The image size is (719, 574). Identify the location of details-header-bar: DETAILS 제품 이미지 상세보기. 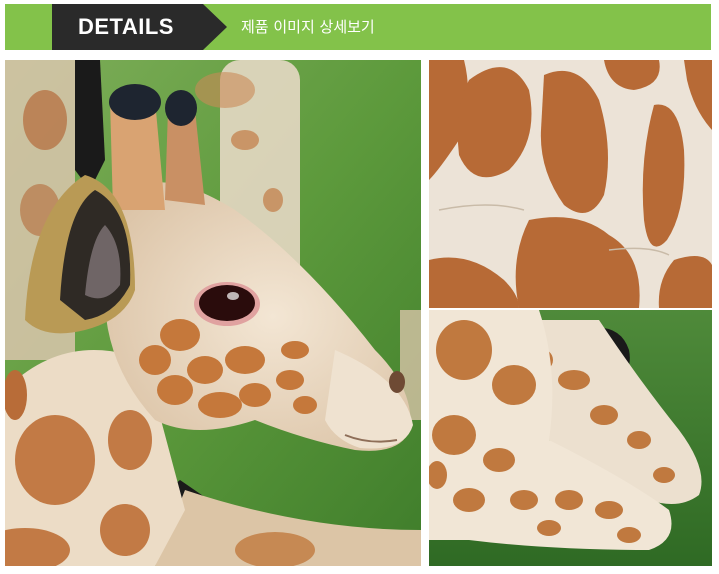
(358, 27).